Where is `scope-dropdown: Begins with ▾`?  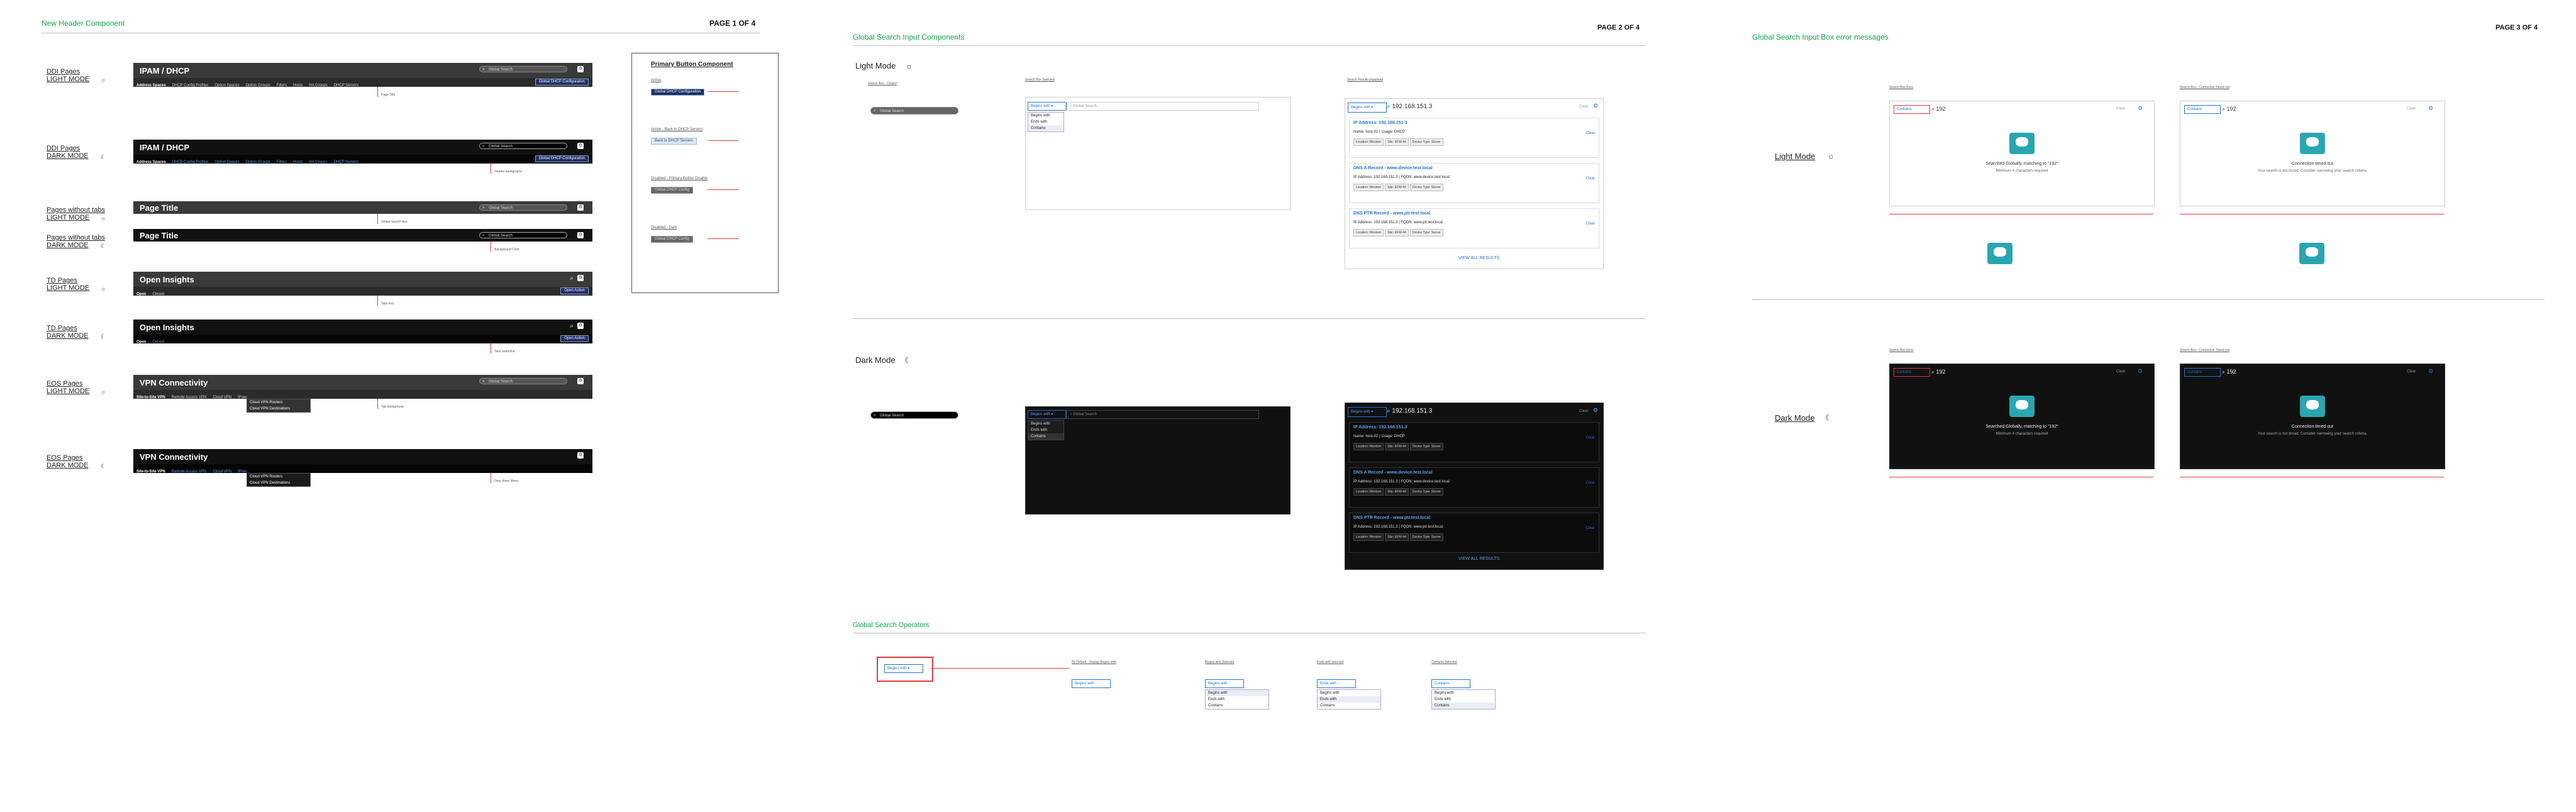
scope-dropdown: Begins with ▾ is located at coordinates (1367, 108).